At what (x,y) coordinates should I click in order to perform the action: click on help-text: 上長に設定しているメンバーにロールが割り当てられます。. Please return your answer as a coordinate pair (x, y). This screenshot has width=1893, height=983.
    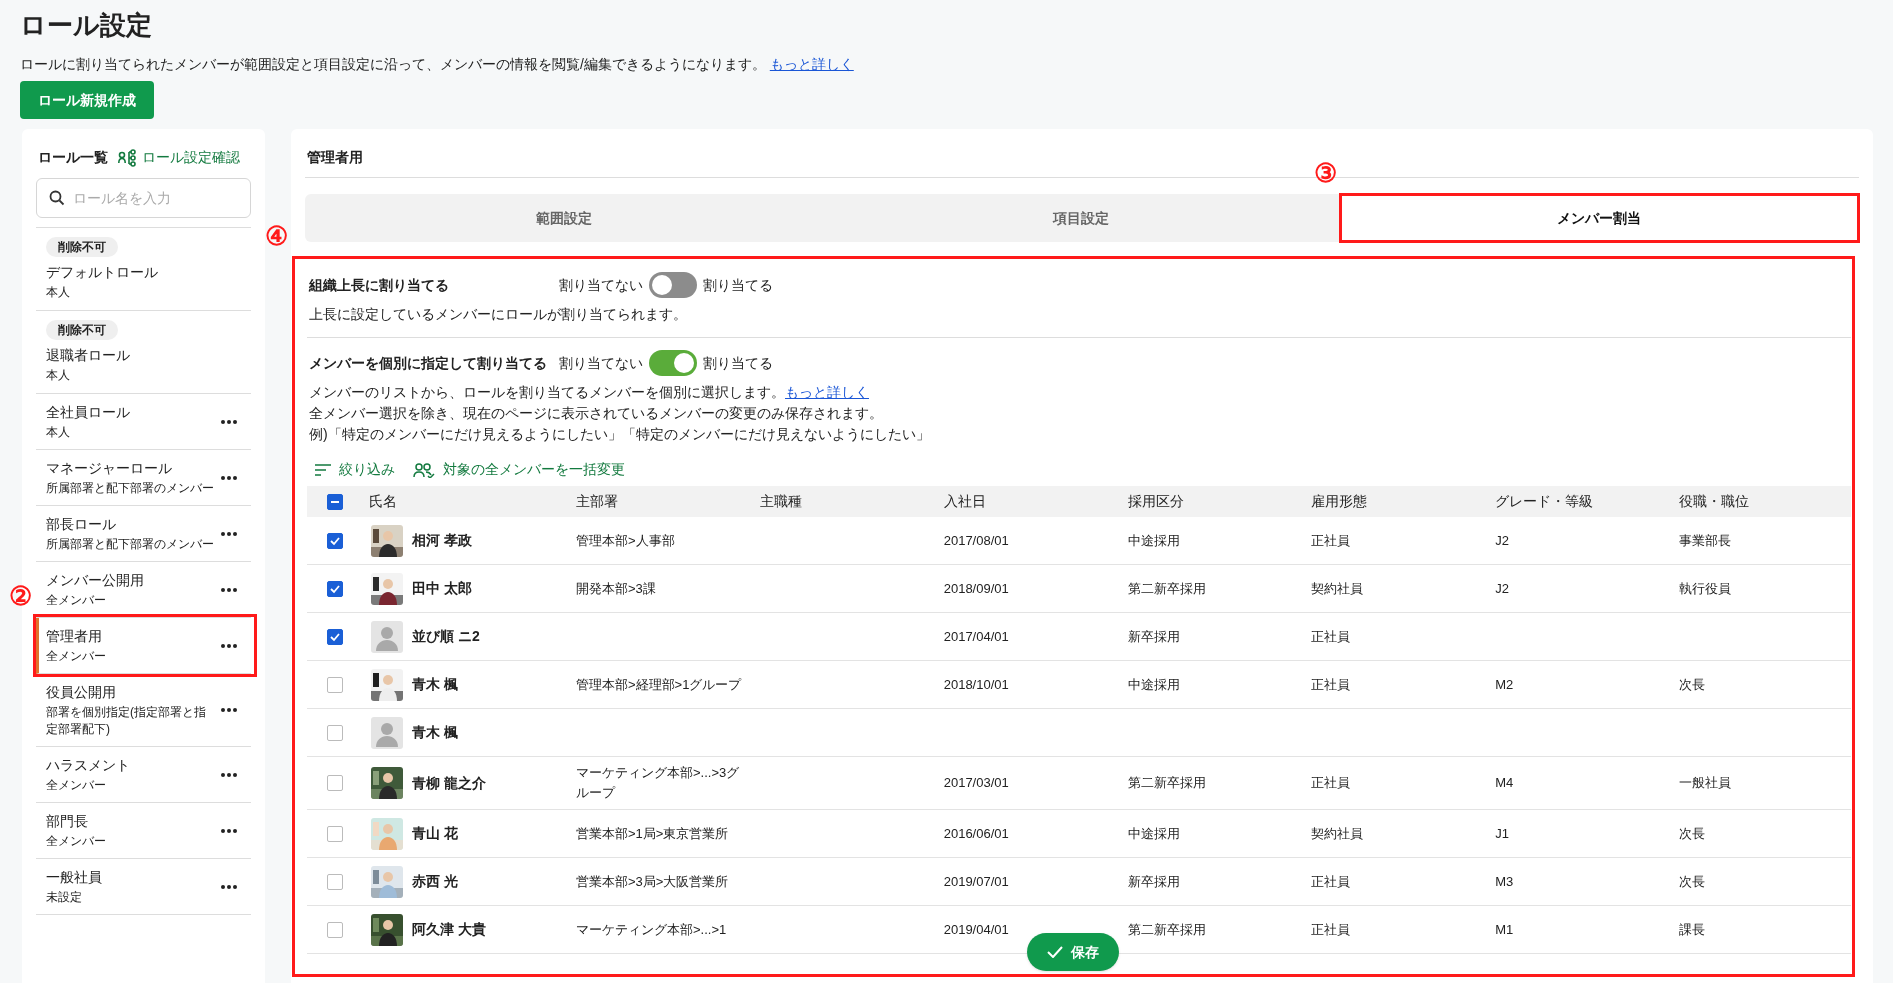
    Looking at the image, I should click on (498, 314).